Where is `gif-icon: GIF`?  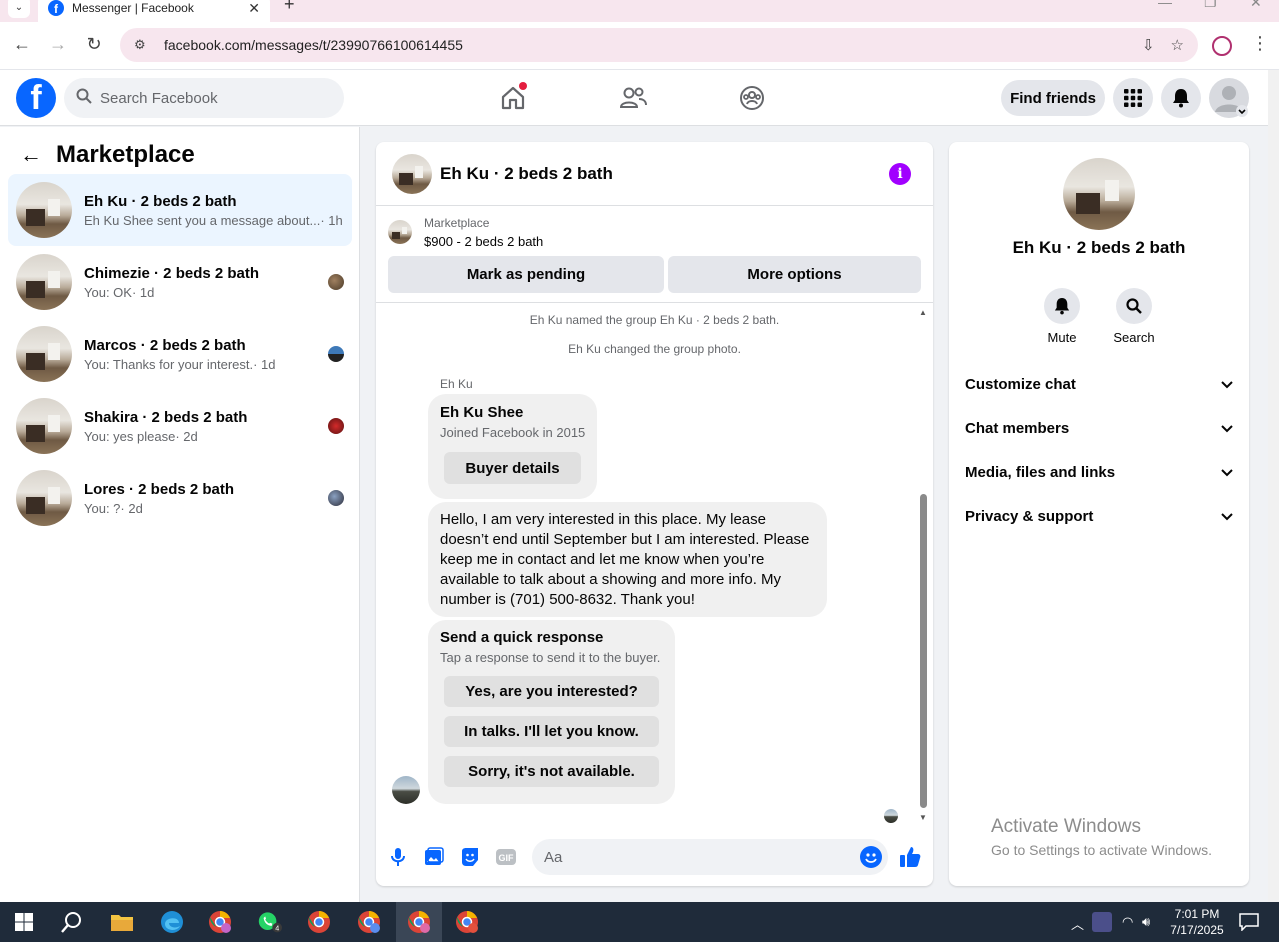
gif-icon: GIF is located at coordinates (506, 857).